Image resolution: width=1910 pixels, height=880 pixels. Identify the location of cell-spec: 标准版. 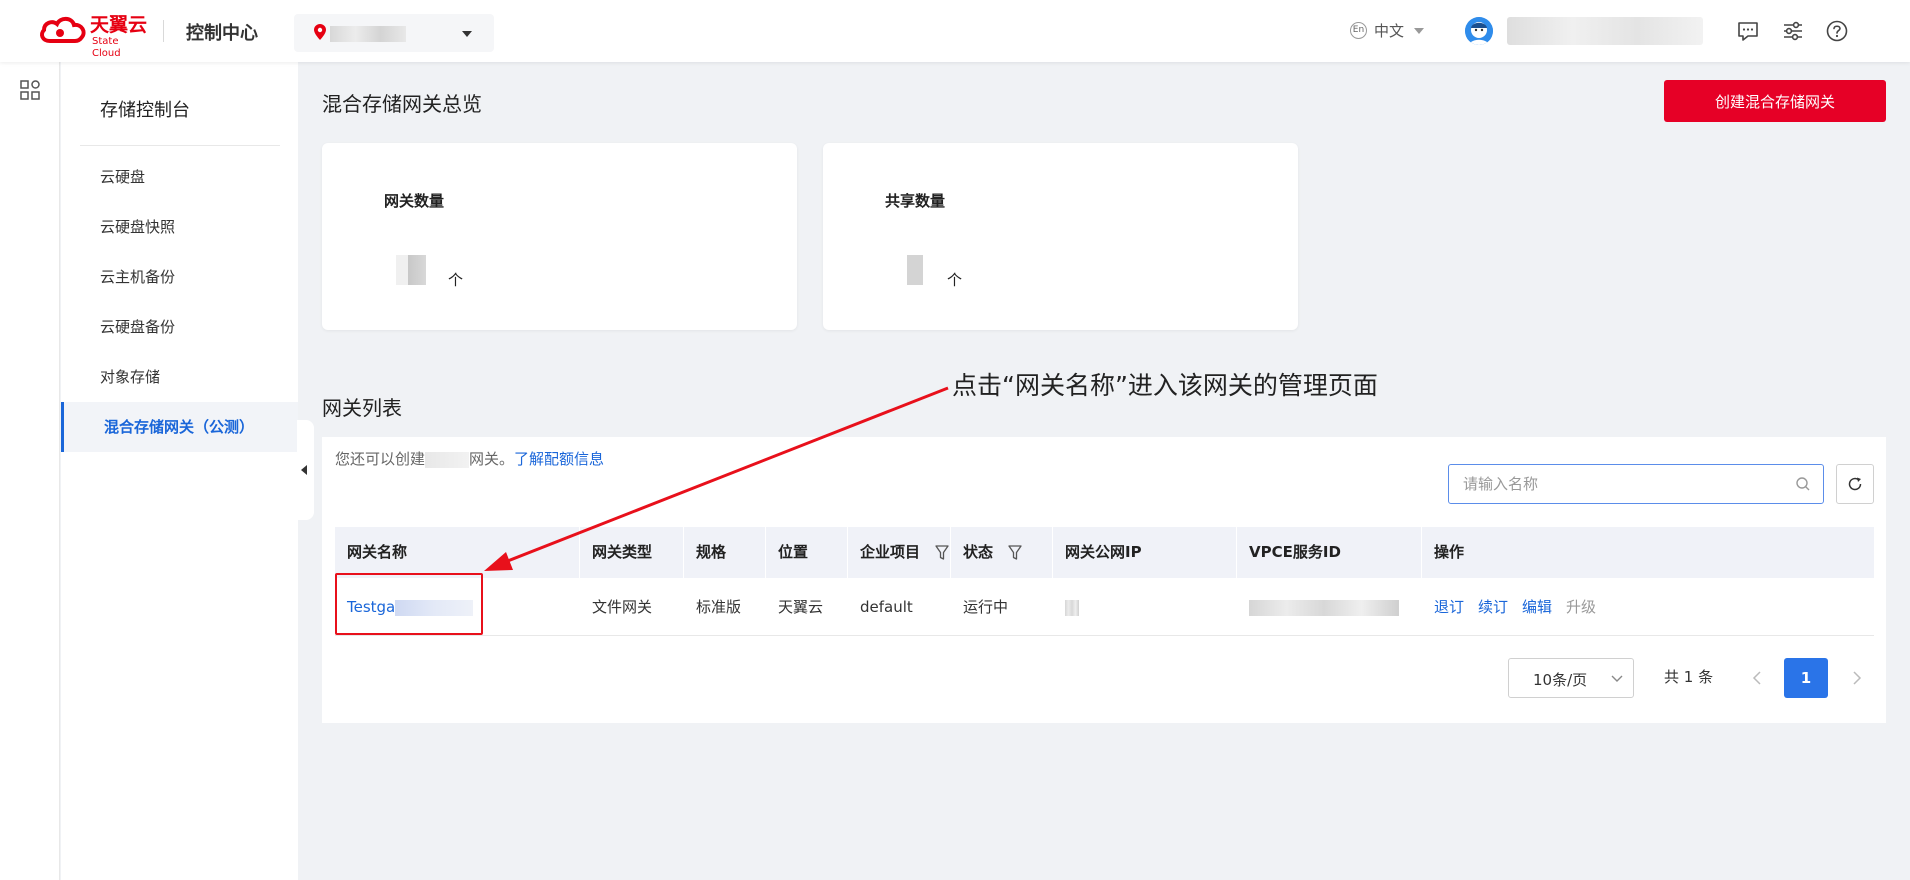
(719, 607).